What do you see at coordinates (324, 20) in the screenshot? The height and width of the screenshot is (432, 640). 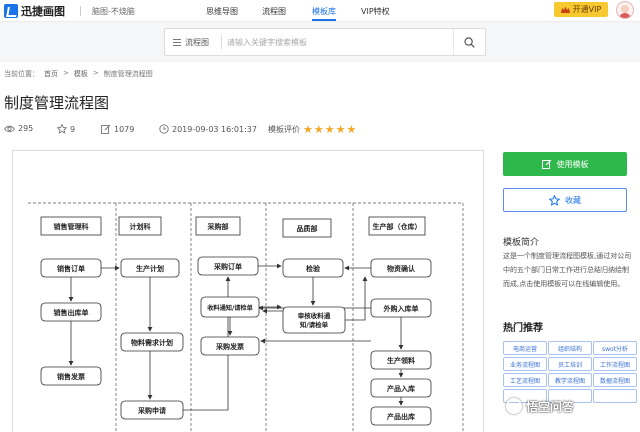 I see `nav-active-indicator` at bounding box center [324, 20].